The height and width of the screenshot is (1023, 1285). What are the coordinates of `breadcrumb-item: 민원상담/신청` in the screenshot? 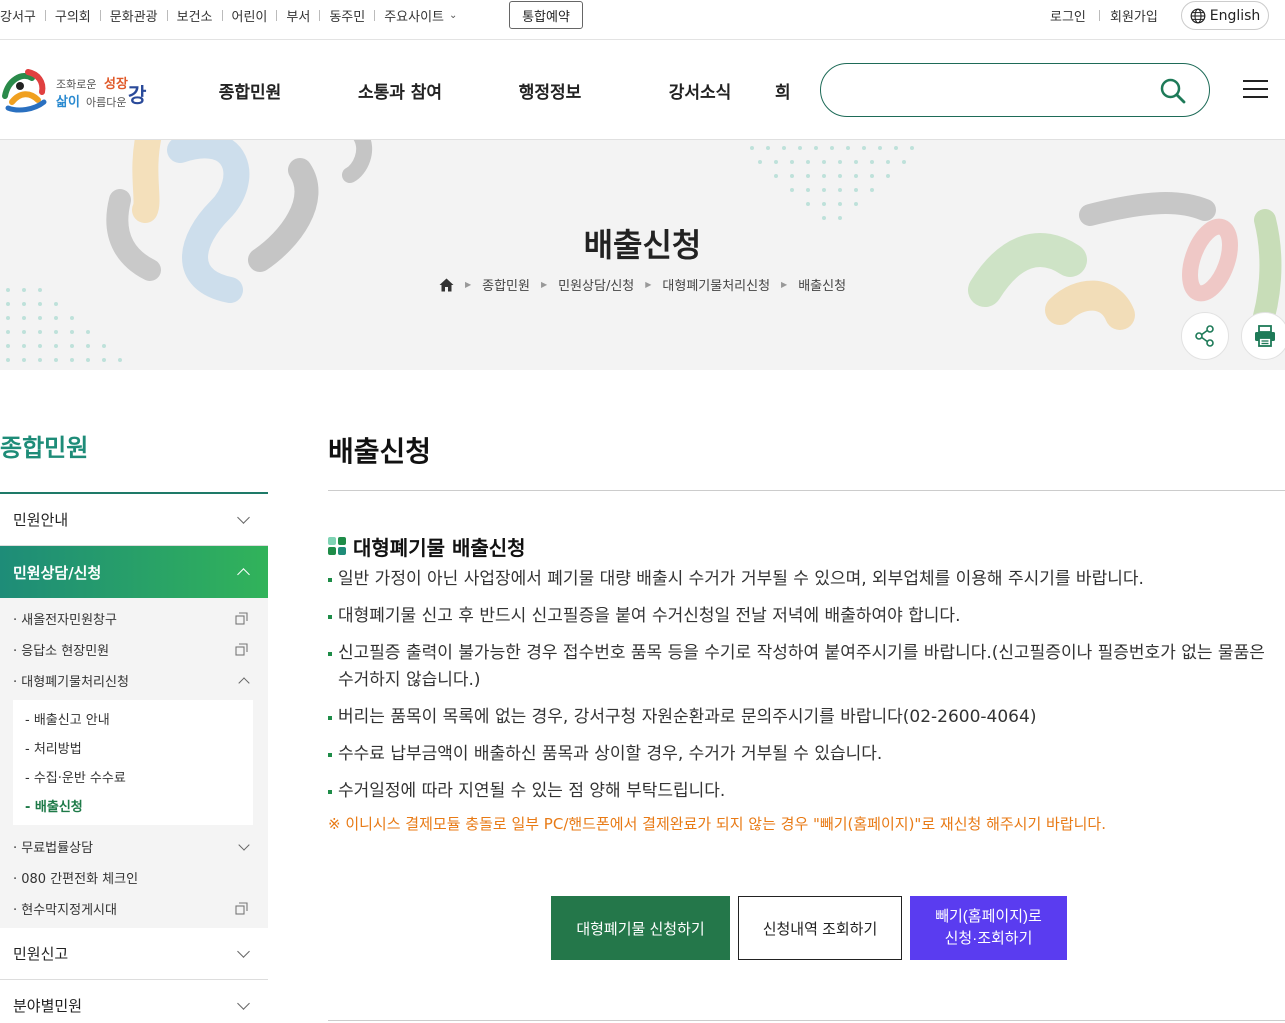 It's located at (596, 284).